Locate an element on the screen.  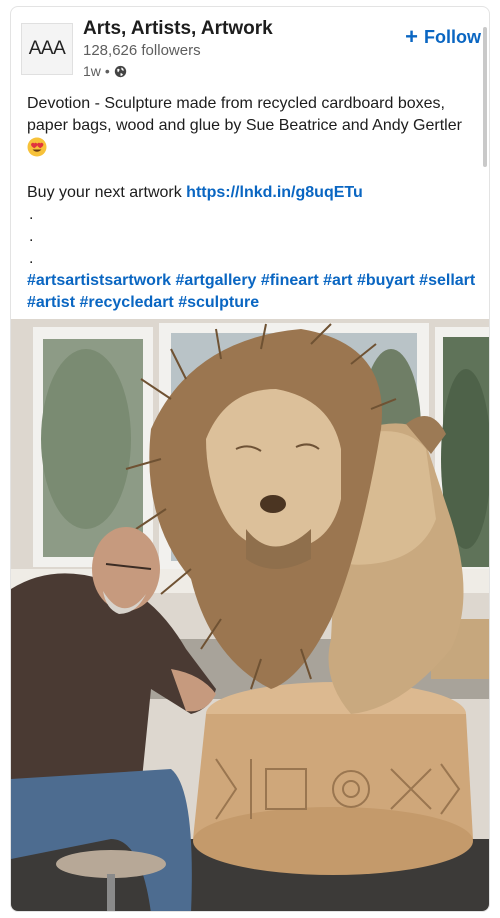
heart-eyes-emoji-icon is located at coordinates (37, 147).